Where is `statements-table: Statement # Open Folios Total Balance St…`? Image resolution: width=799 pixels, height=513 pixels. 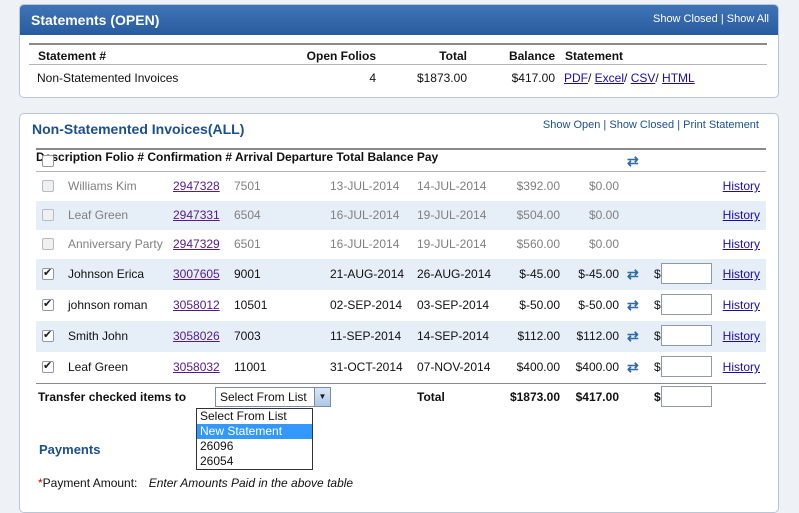 statements-table: Statement # Open Folios Total Balance St… is located at coordinates (398, 67).